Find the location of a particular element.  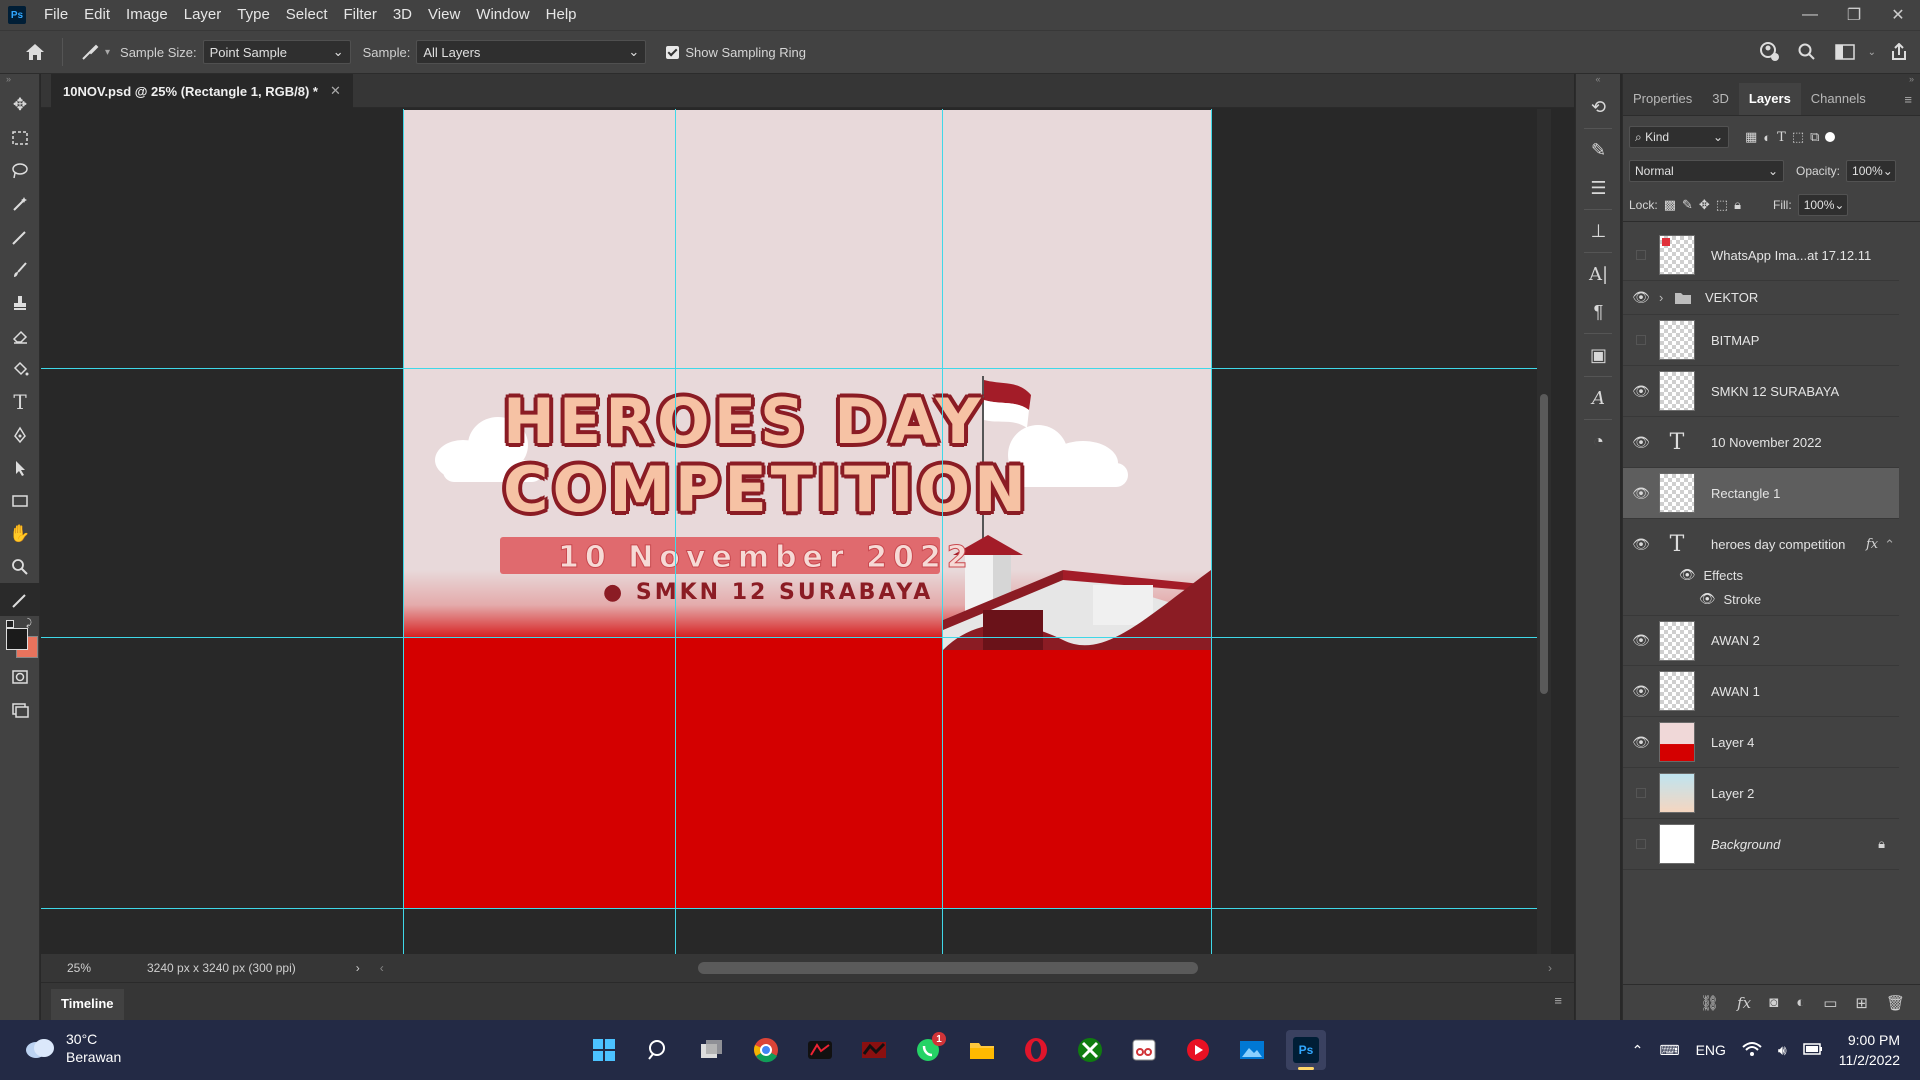

paragraph-icon: ¶ is located at coordinates (1598, 312).